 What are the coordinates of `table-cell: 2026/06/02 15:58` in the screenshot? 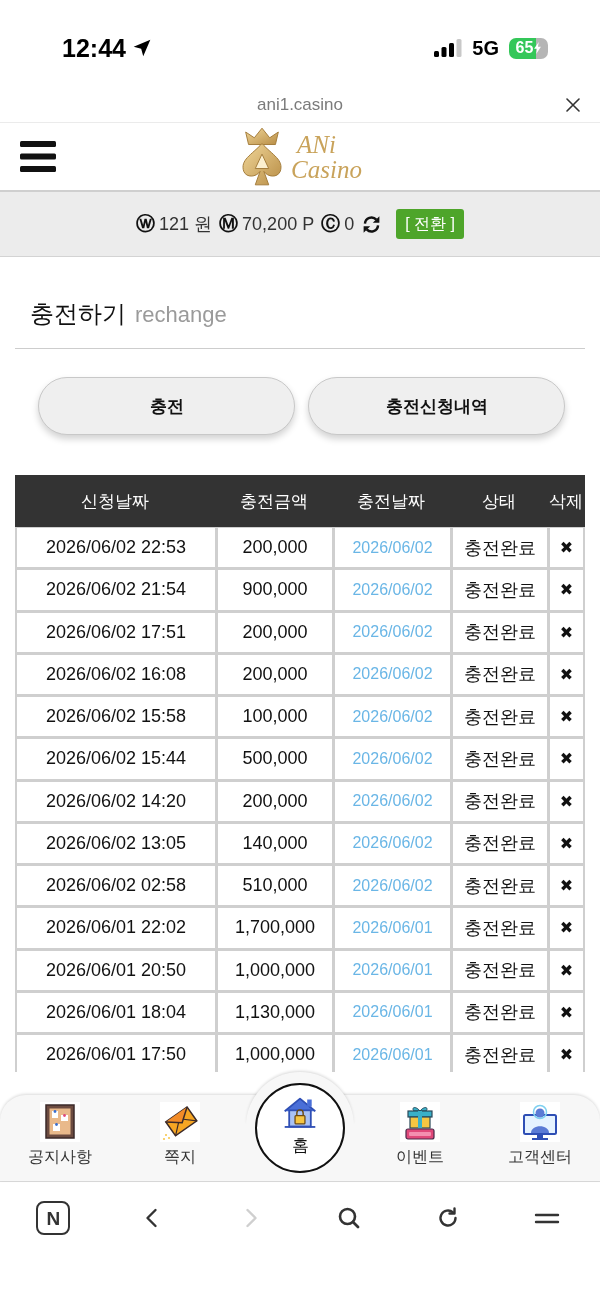 It's located at (116, 717).